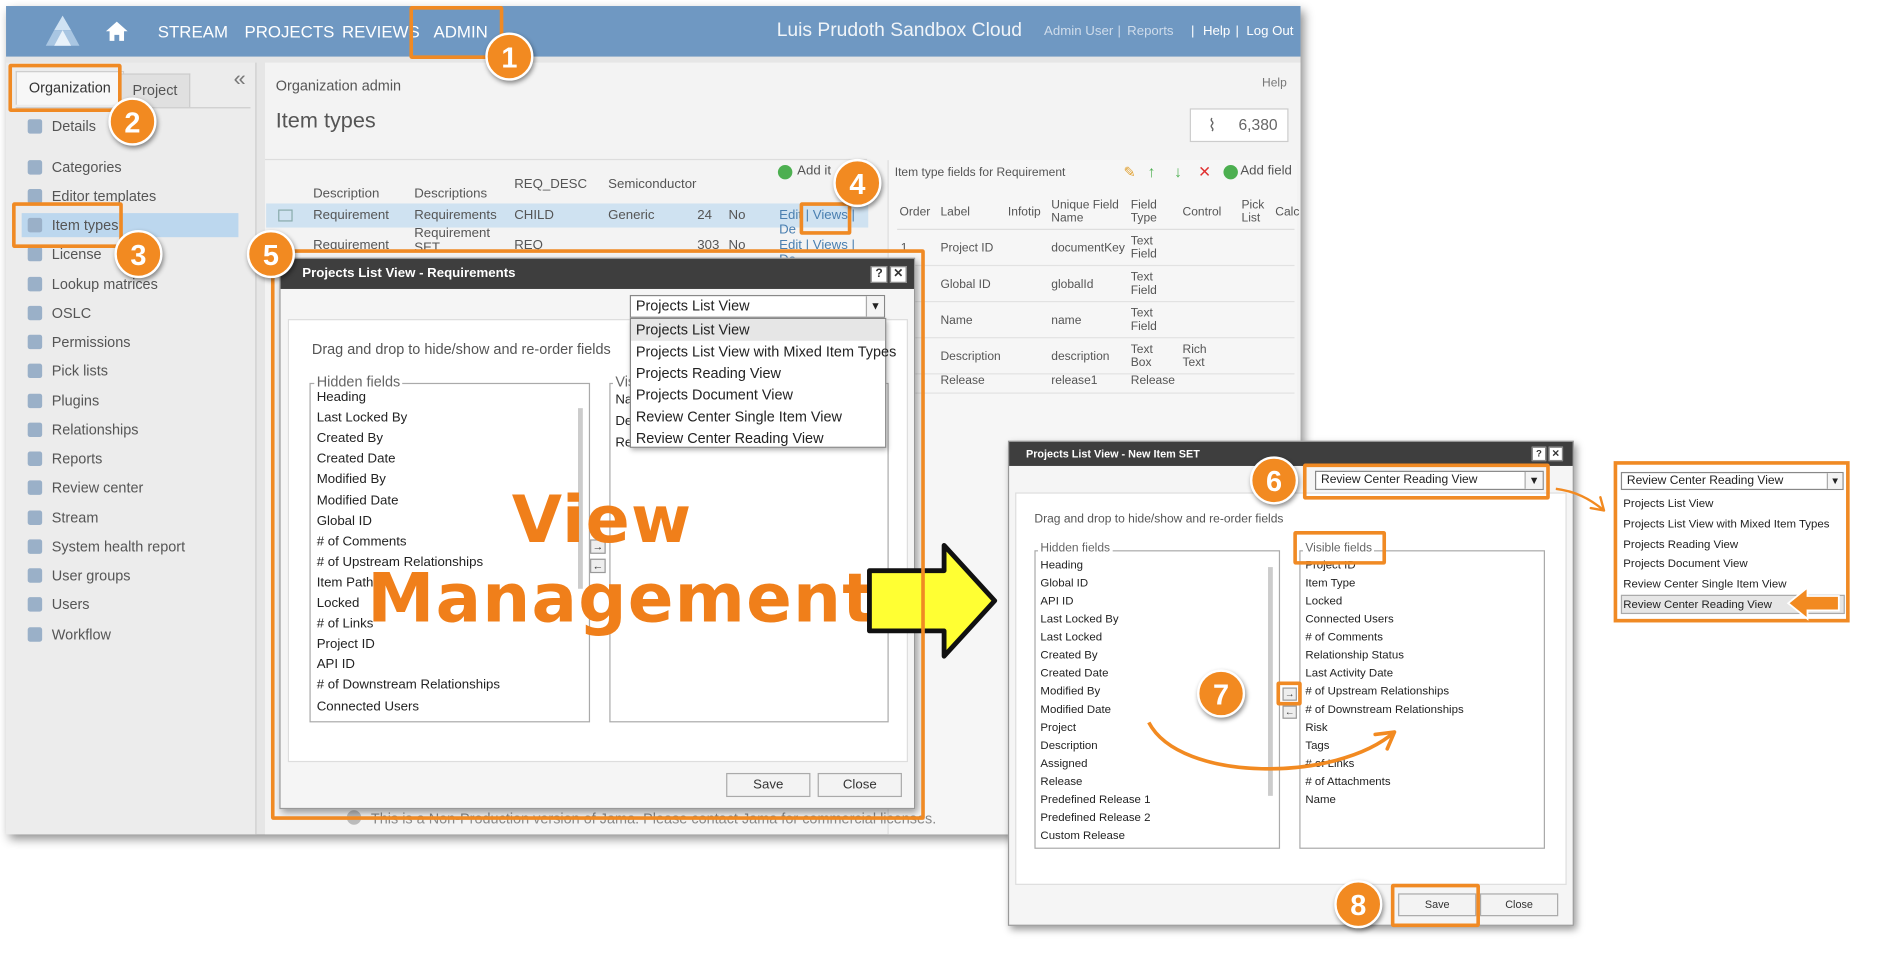 Image resolution: width=1887 pixels, height=962 pixels. What do you see at coordinates (1269, 31) in the screenshot?
I see `logout-link: Log Out` at bounding box center [1269, 31].